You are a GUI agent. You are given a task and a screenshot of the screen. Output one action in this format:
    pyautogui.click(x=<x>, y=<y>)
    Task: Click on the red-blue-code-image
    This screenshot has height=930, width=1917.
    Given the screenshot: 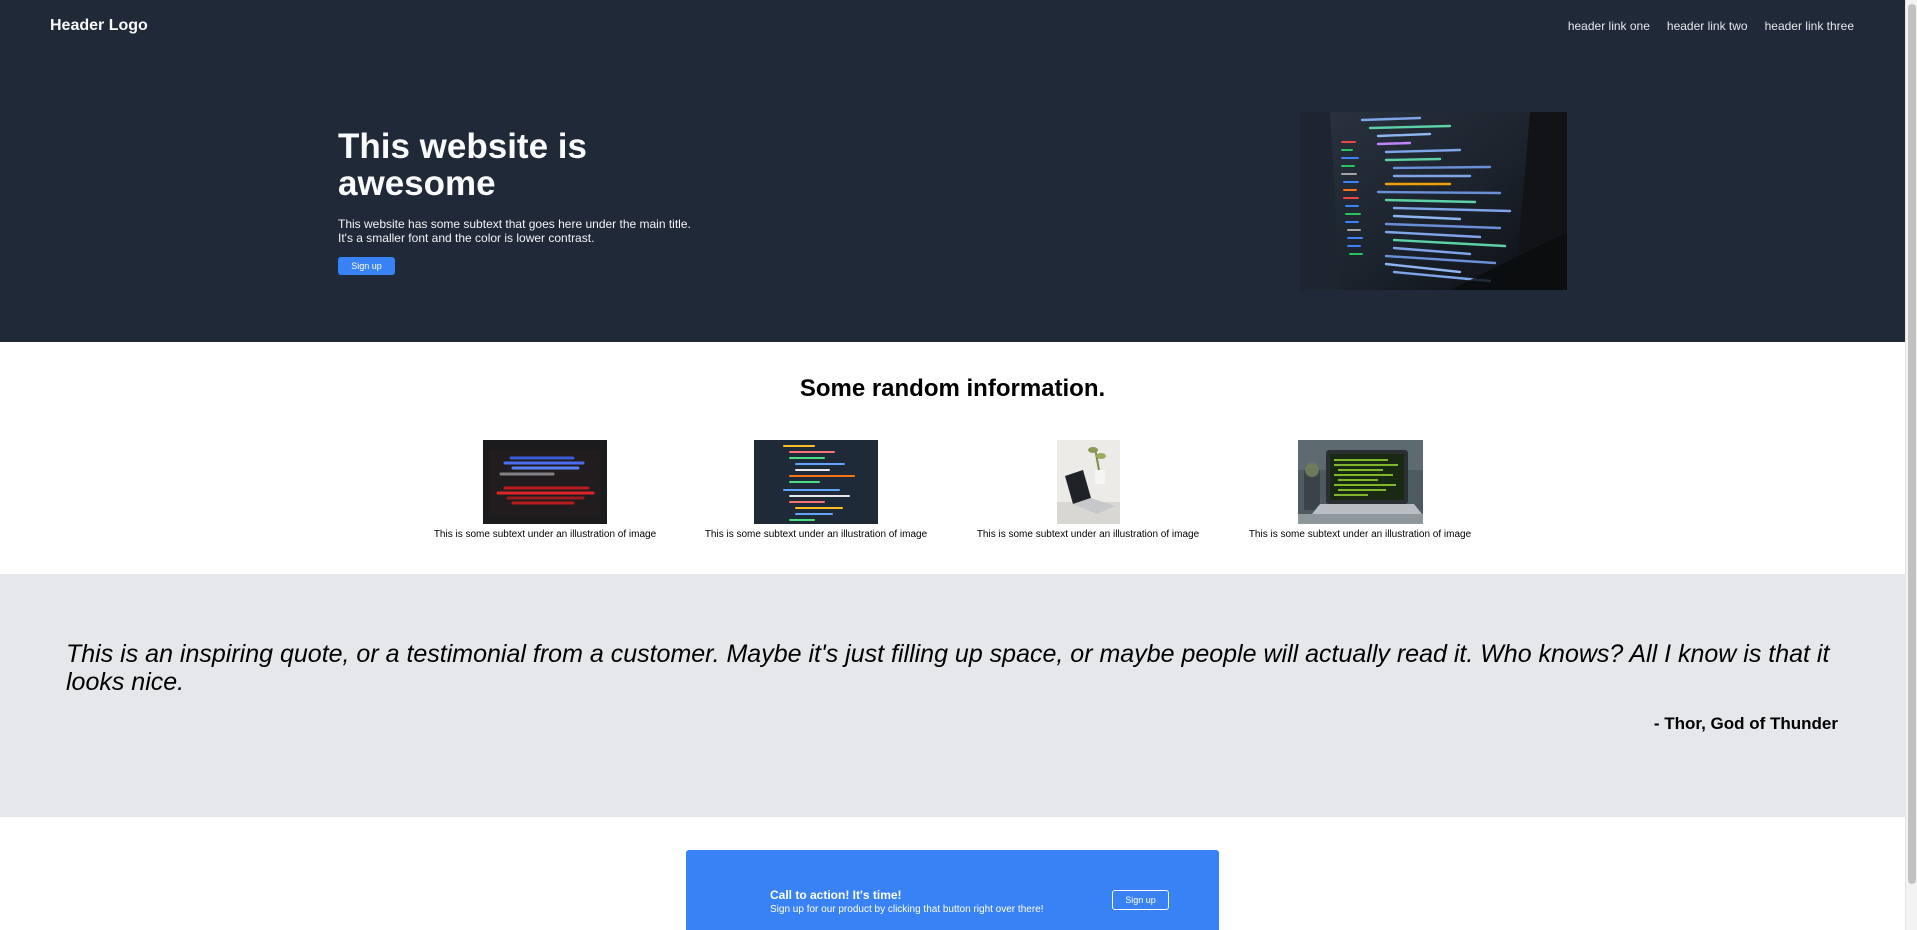 What is the action you would take?
    pyautogui.click(x=545, y=482)
    